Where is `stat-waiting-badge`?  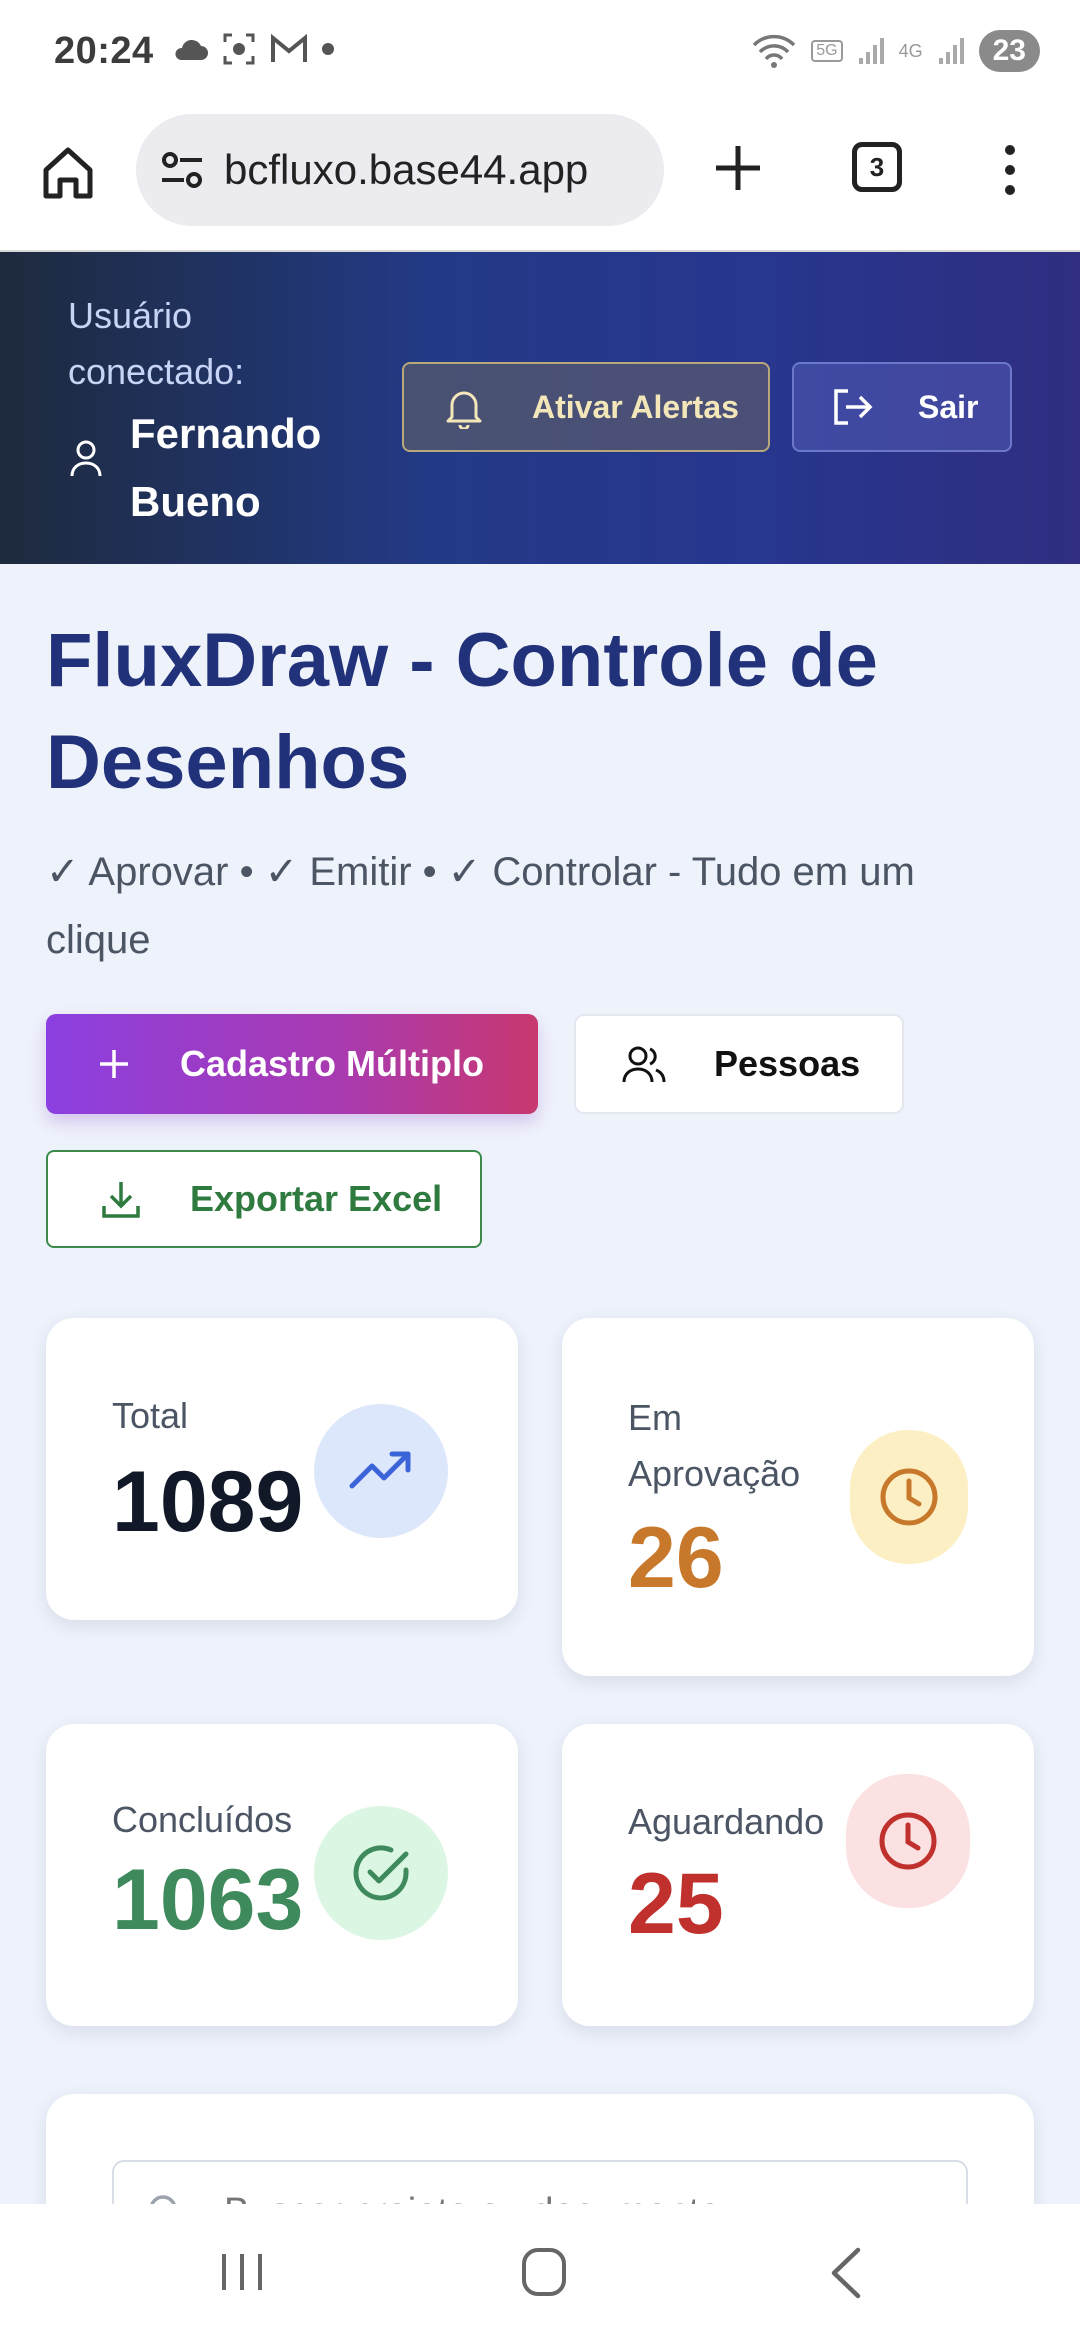 stat-waiting-badge is located at coordinates (908, 1841).